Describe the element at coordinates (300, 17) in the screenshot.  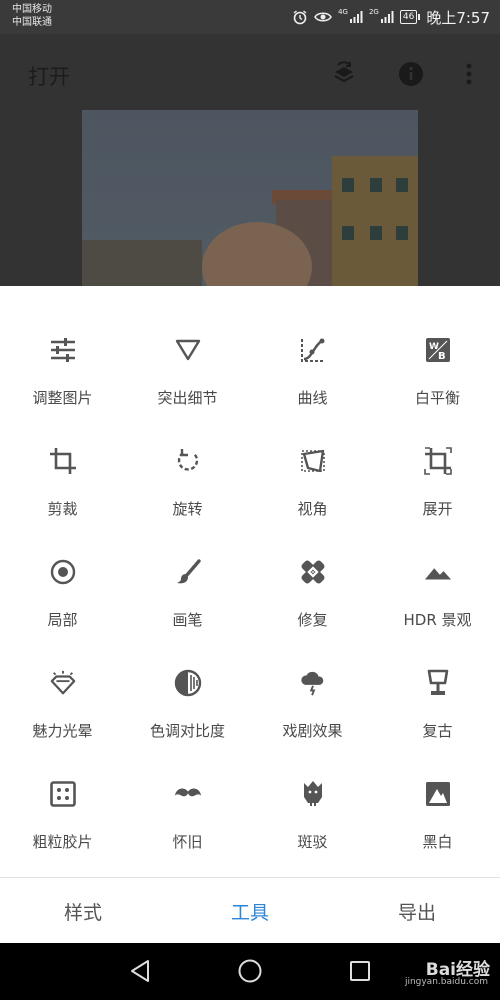
I see `alarm-icon` at that location.